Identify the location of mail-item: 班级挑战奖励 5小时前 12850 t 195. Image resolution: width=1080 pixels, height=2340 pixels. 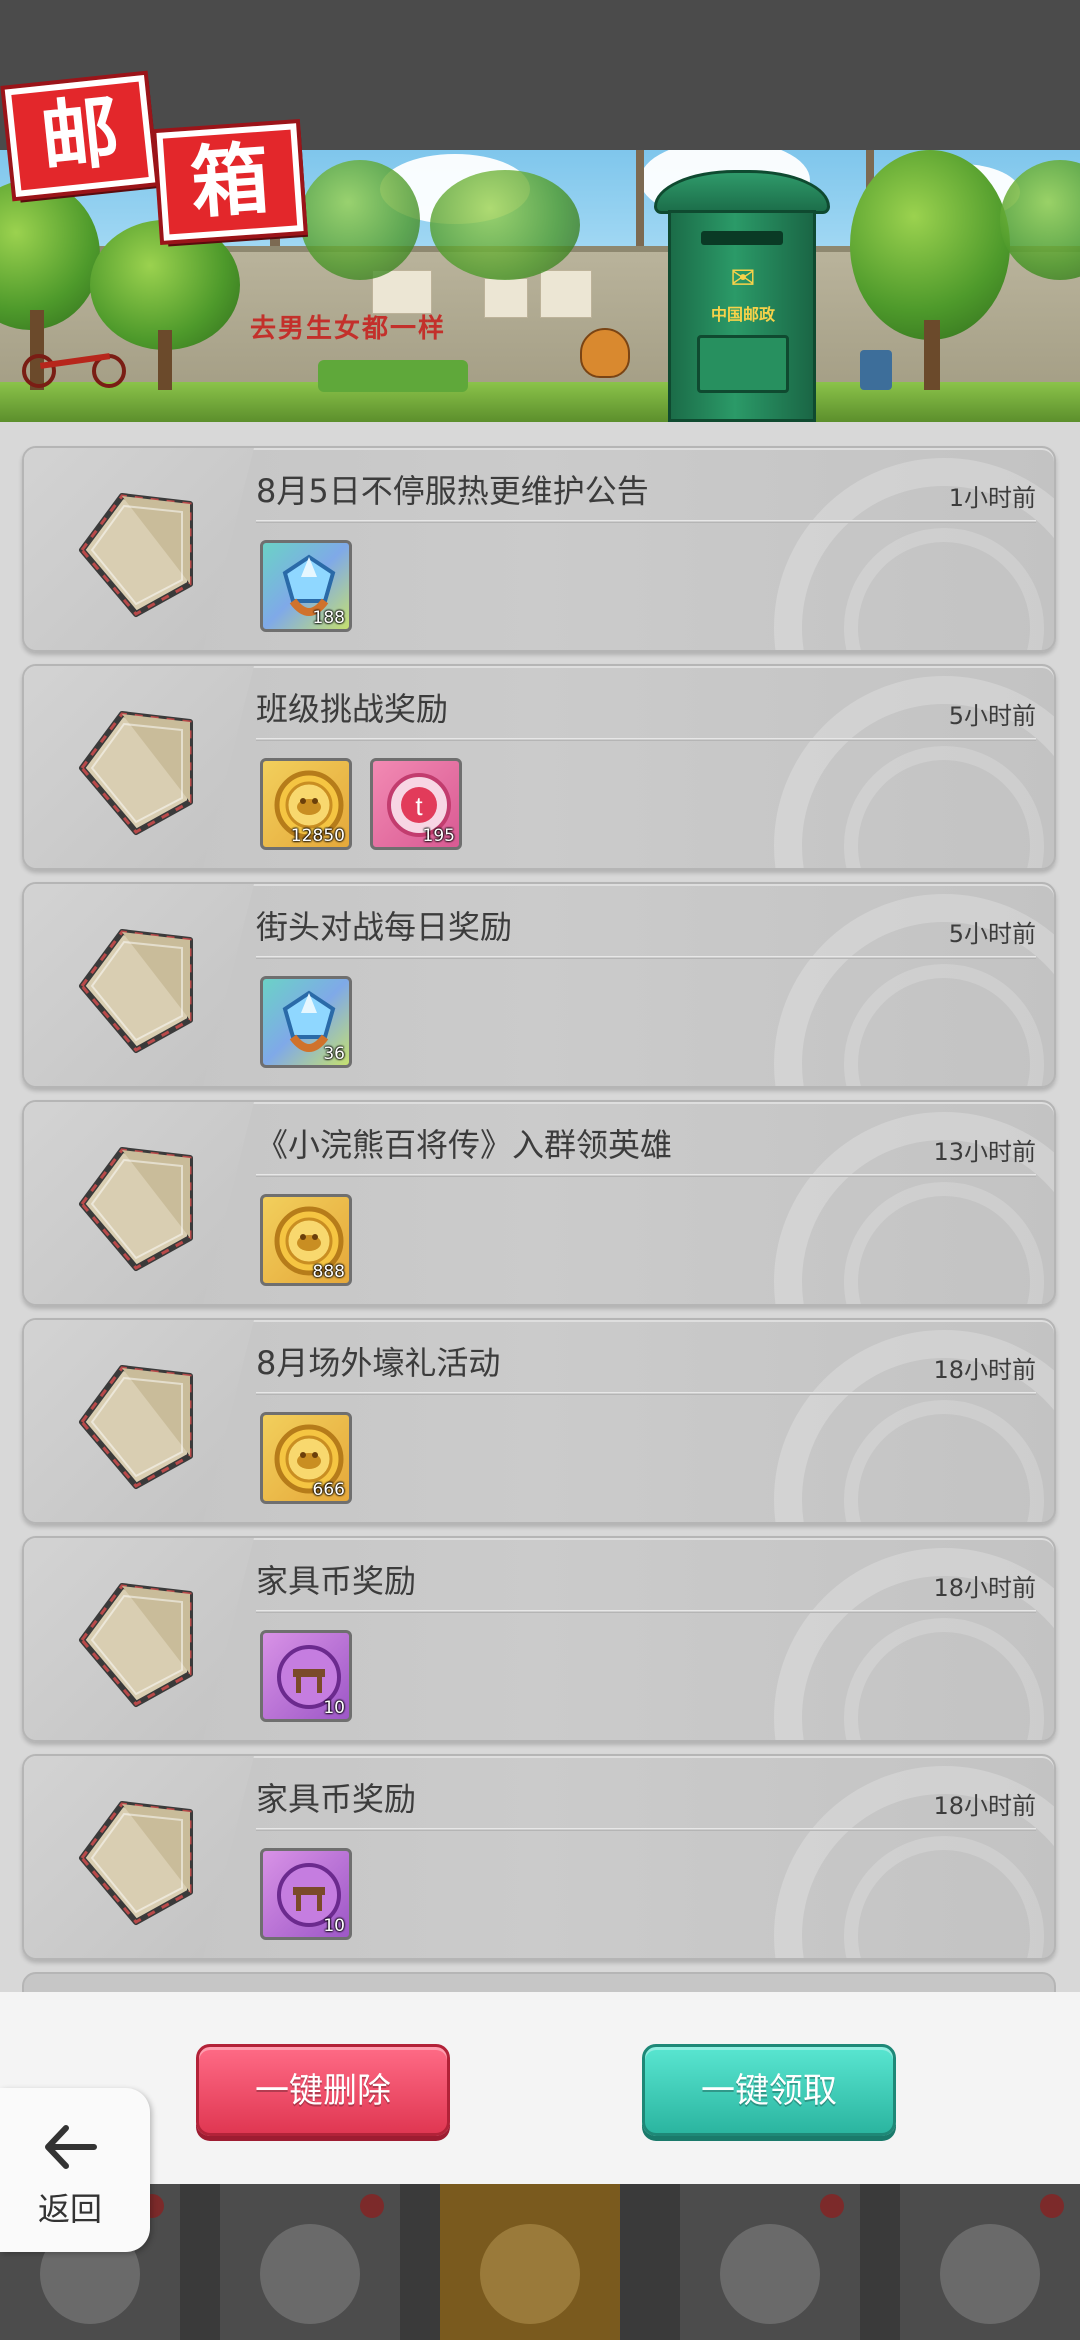
(539, 767).